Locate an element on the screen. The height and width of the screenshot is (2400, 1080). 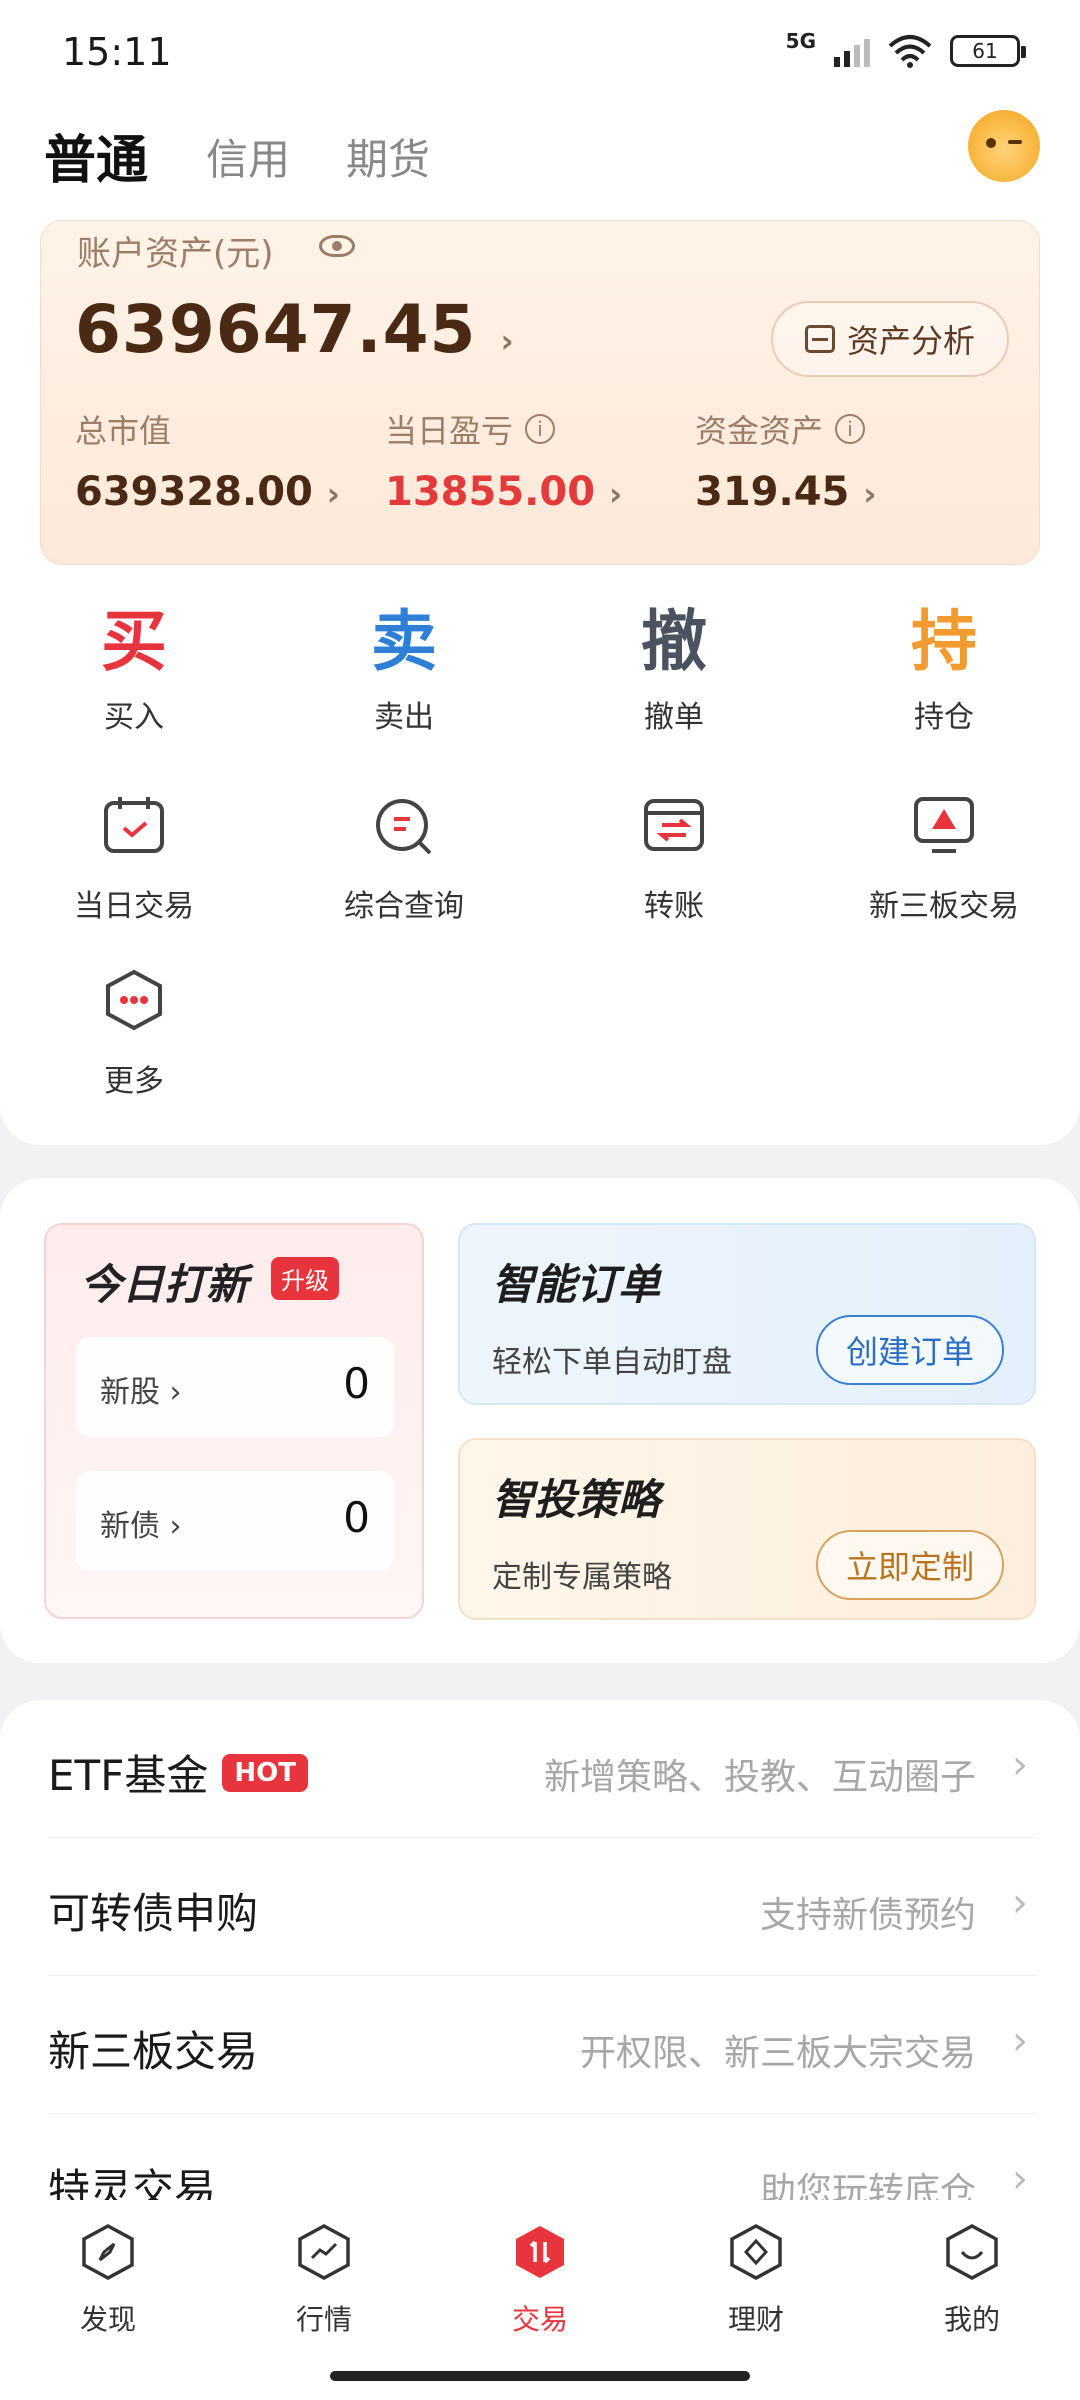
nav-discover: 发现 is located at coordinates (108, 2281).